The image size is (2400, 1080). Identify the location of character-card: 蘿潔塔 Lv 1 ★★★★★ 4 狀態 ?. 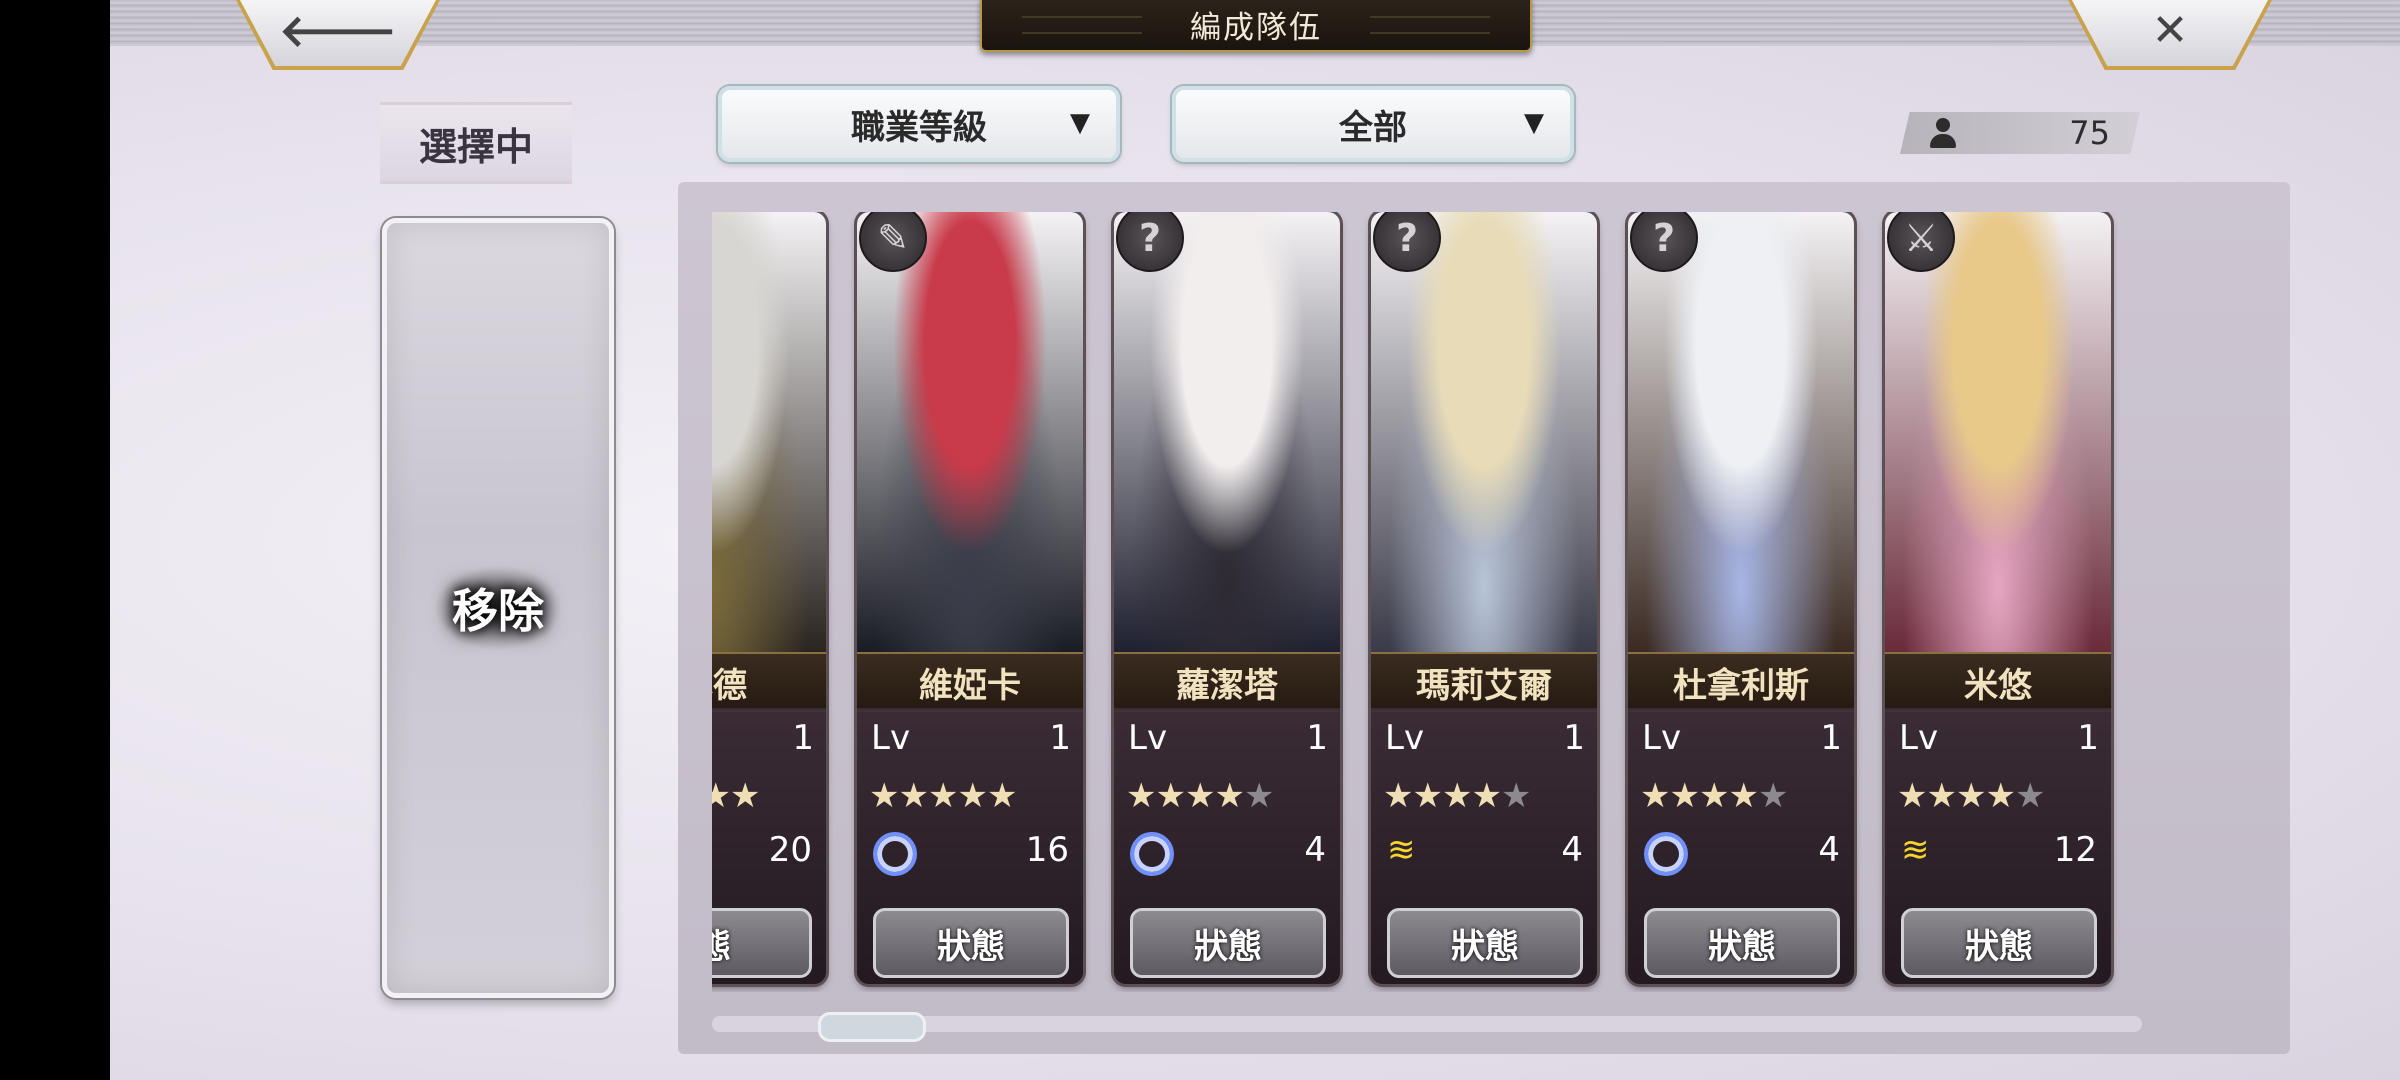
(1227, 598).